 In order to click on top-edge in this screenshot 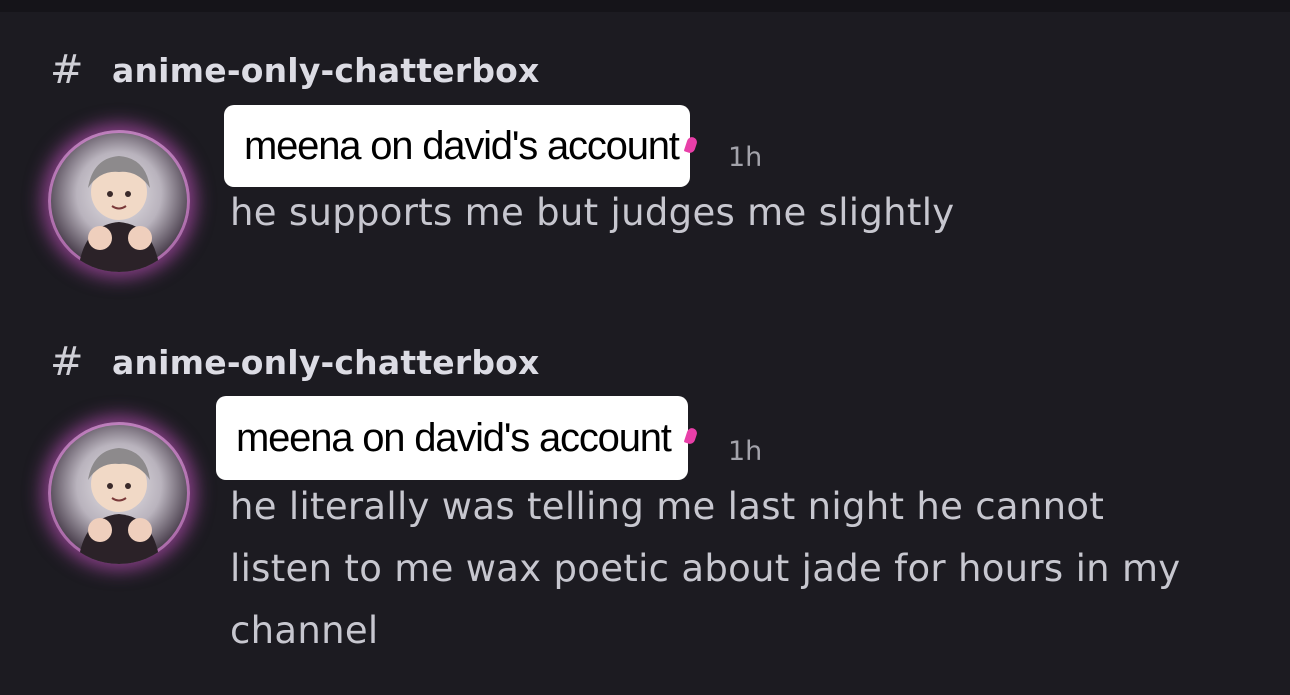, I will do `click(645, 6)`.